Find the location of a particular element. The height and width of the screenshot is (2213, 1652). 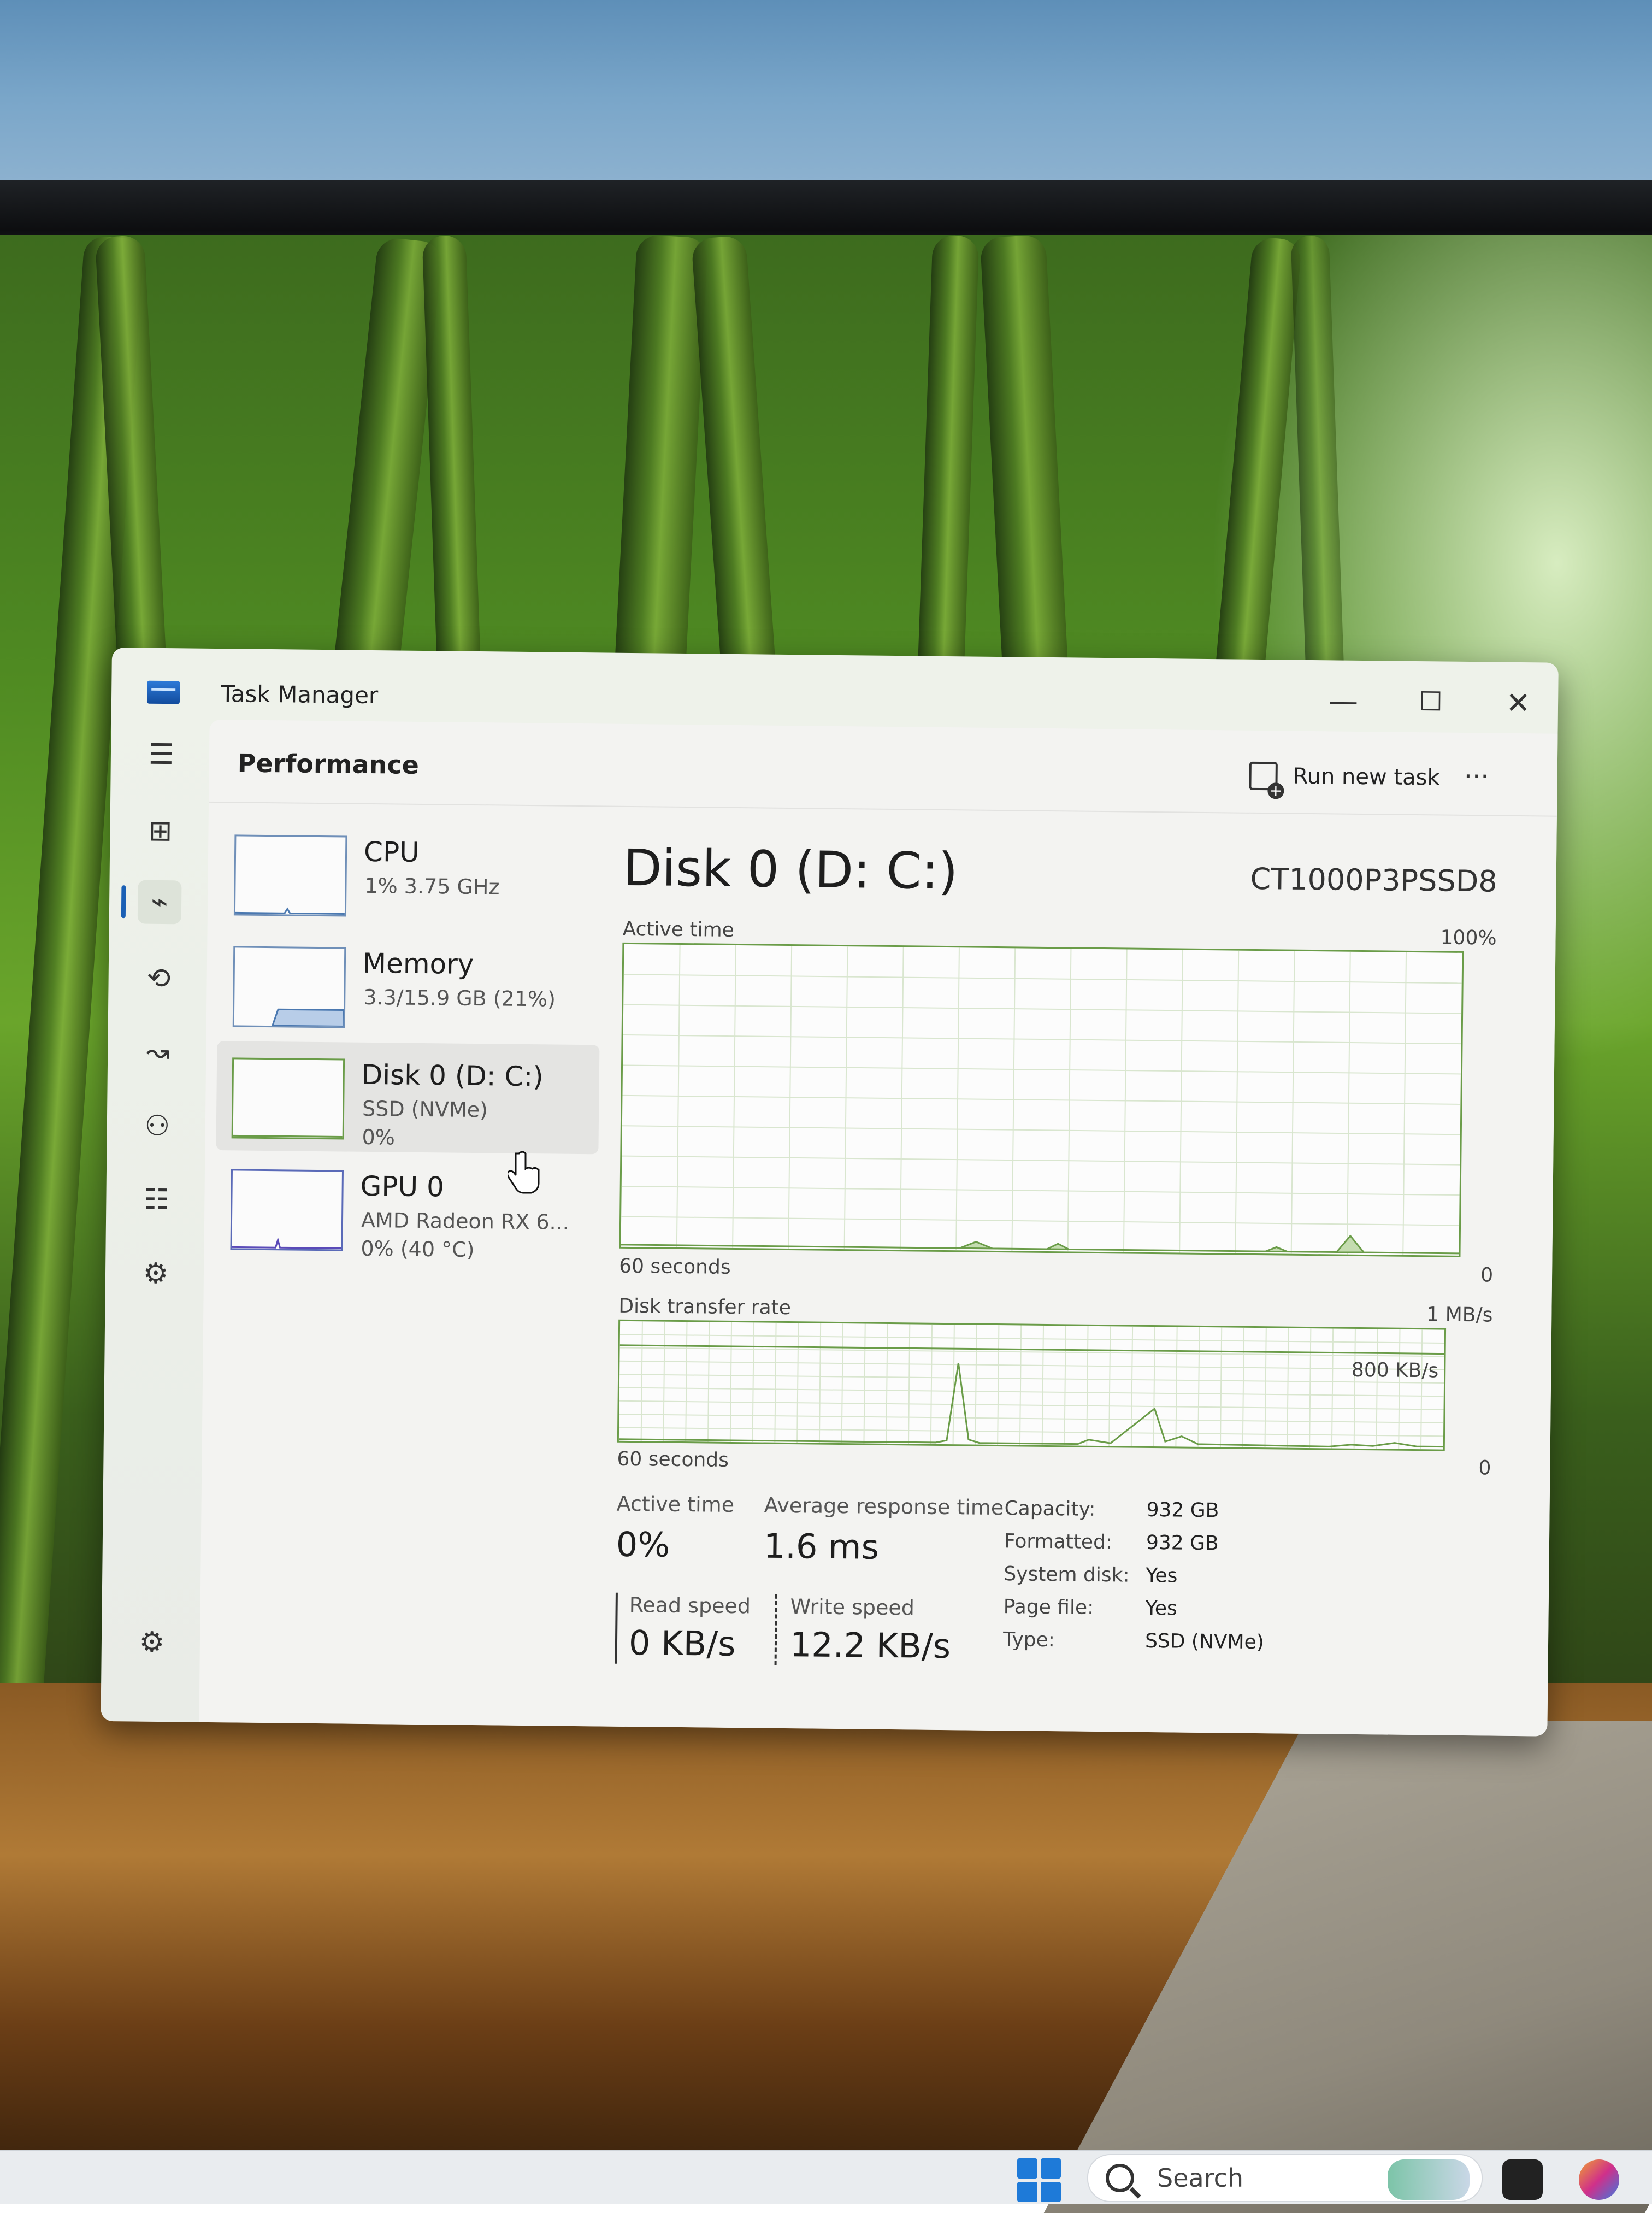

more-options-button: ··· is located at coordinates (1476, 777).